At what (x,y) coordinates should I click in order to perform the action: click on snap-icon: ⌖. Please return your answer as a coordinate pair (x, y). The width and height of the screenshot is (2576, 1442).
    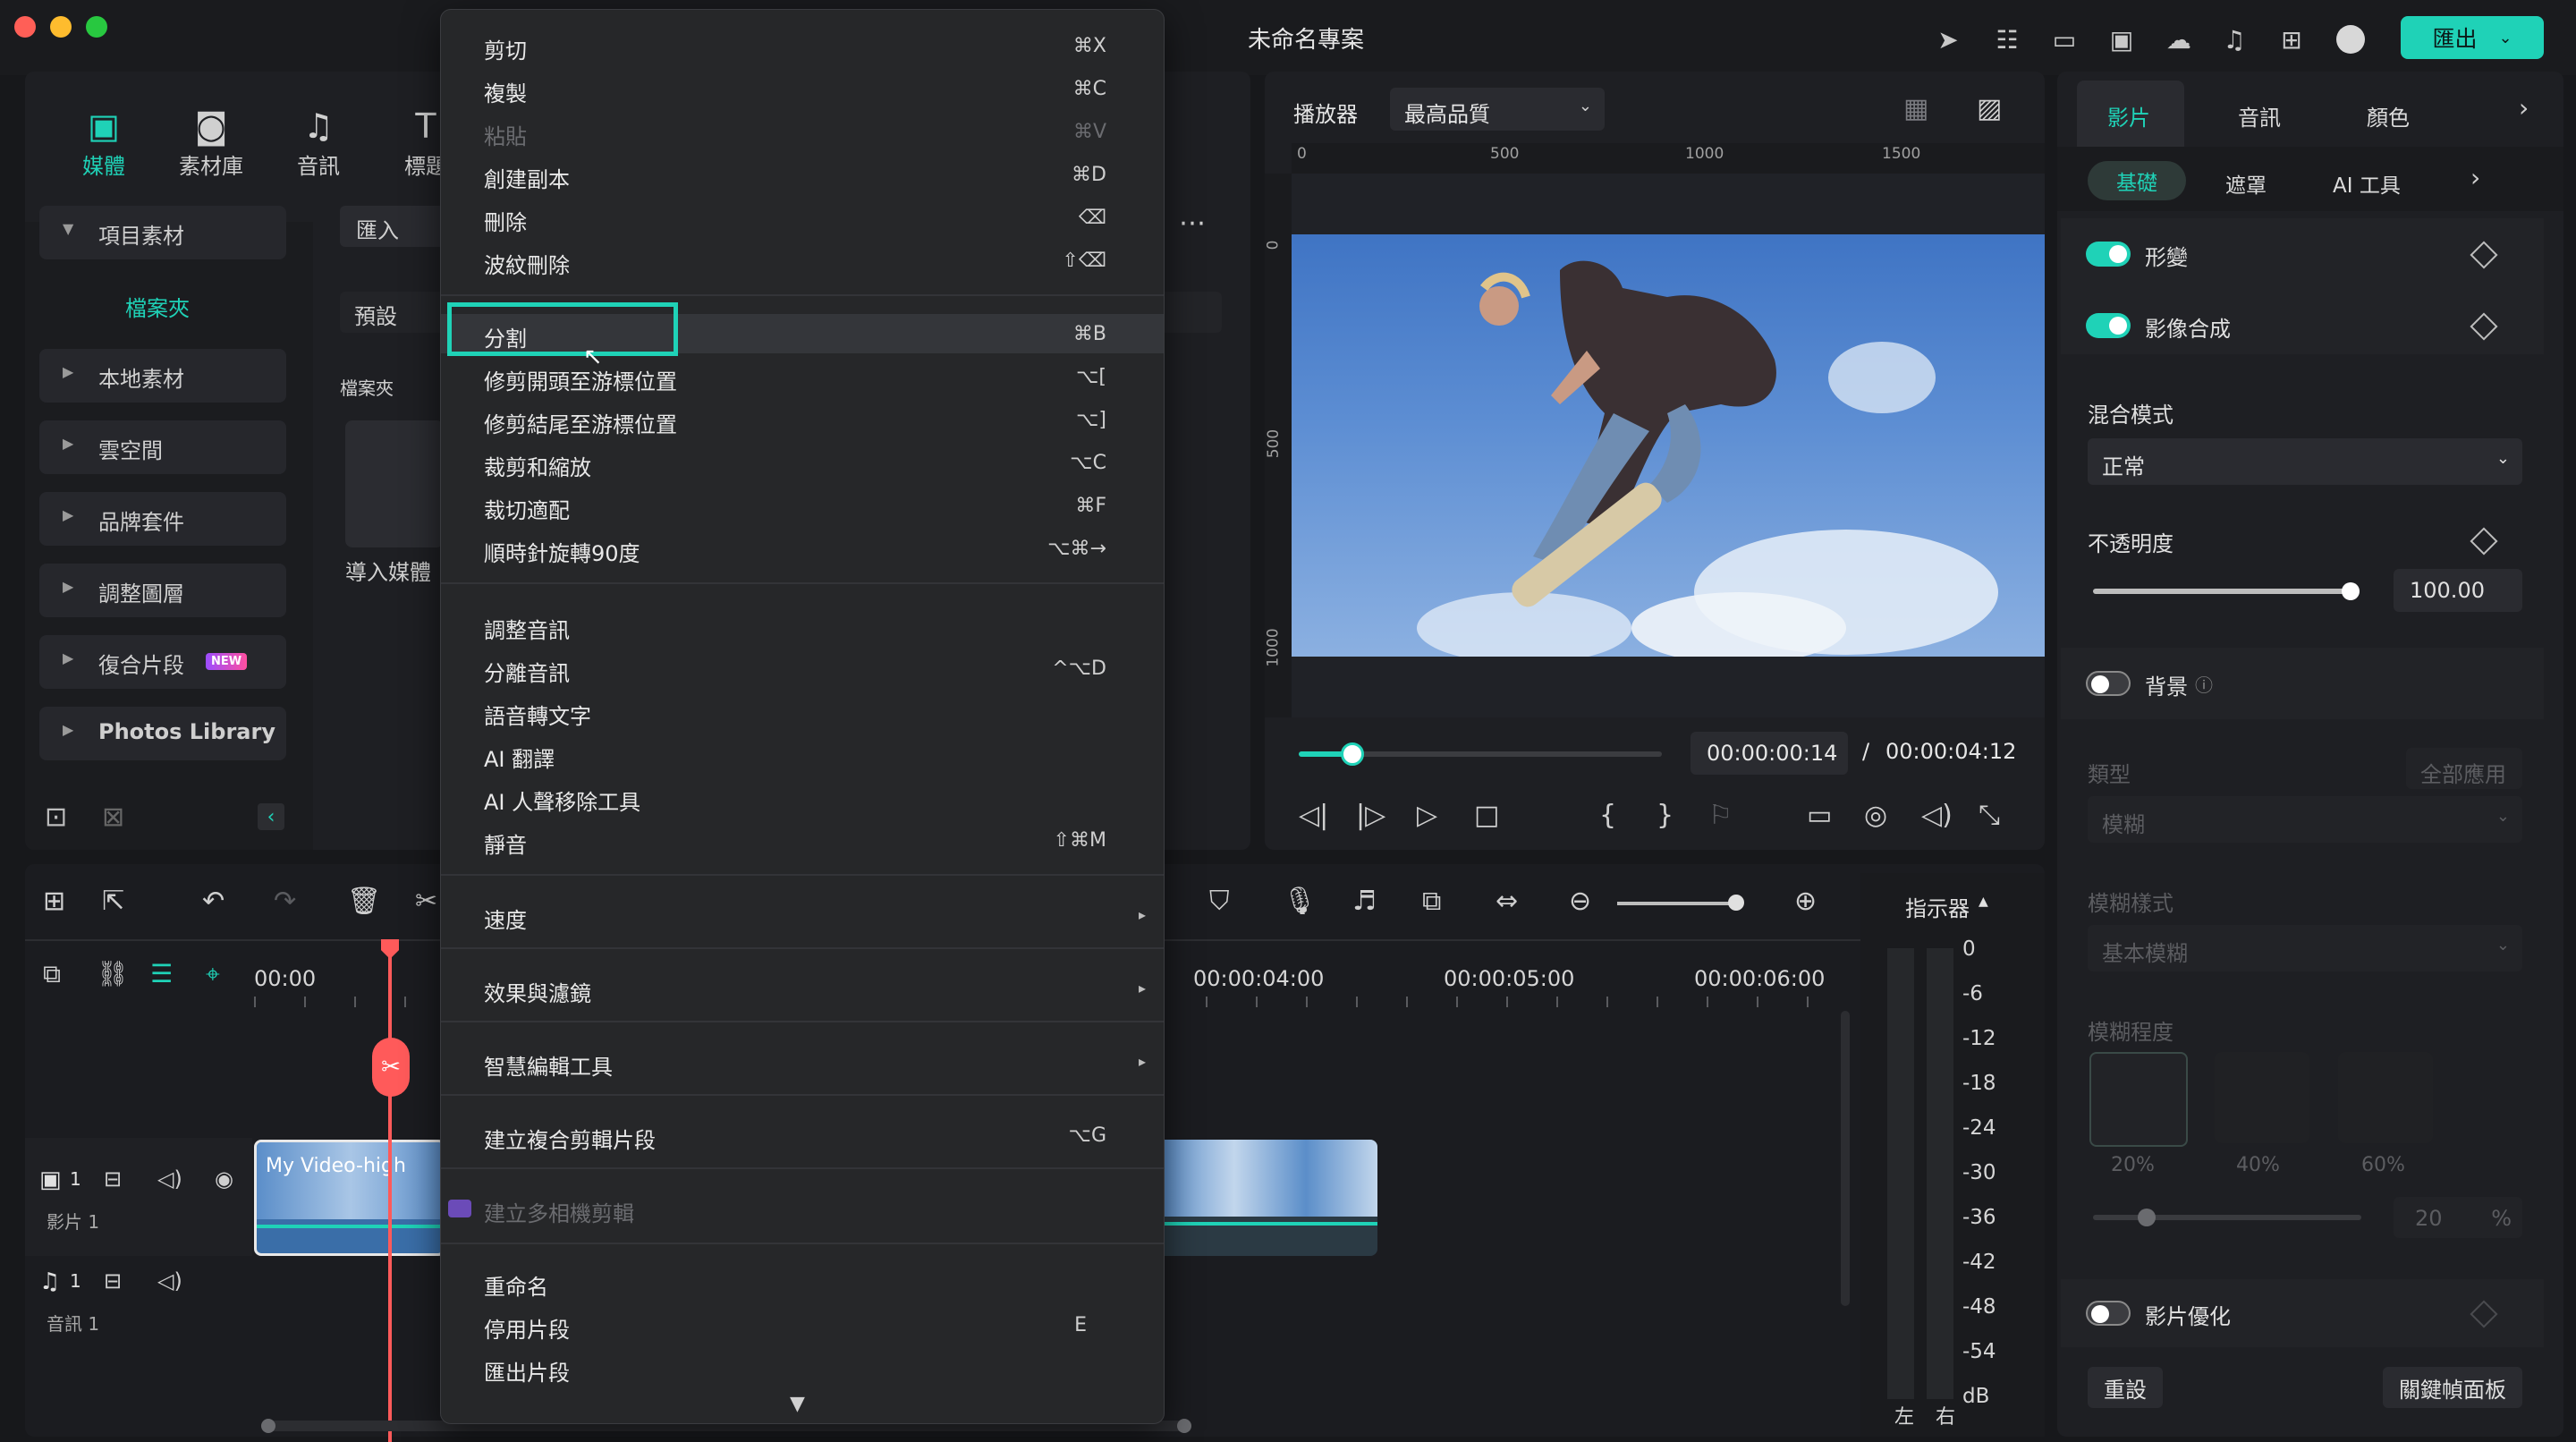
    Looking at the image, I should click on (213, 974).